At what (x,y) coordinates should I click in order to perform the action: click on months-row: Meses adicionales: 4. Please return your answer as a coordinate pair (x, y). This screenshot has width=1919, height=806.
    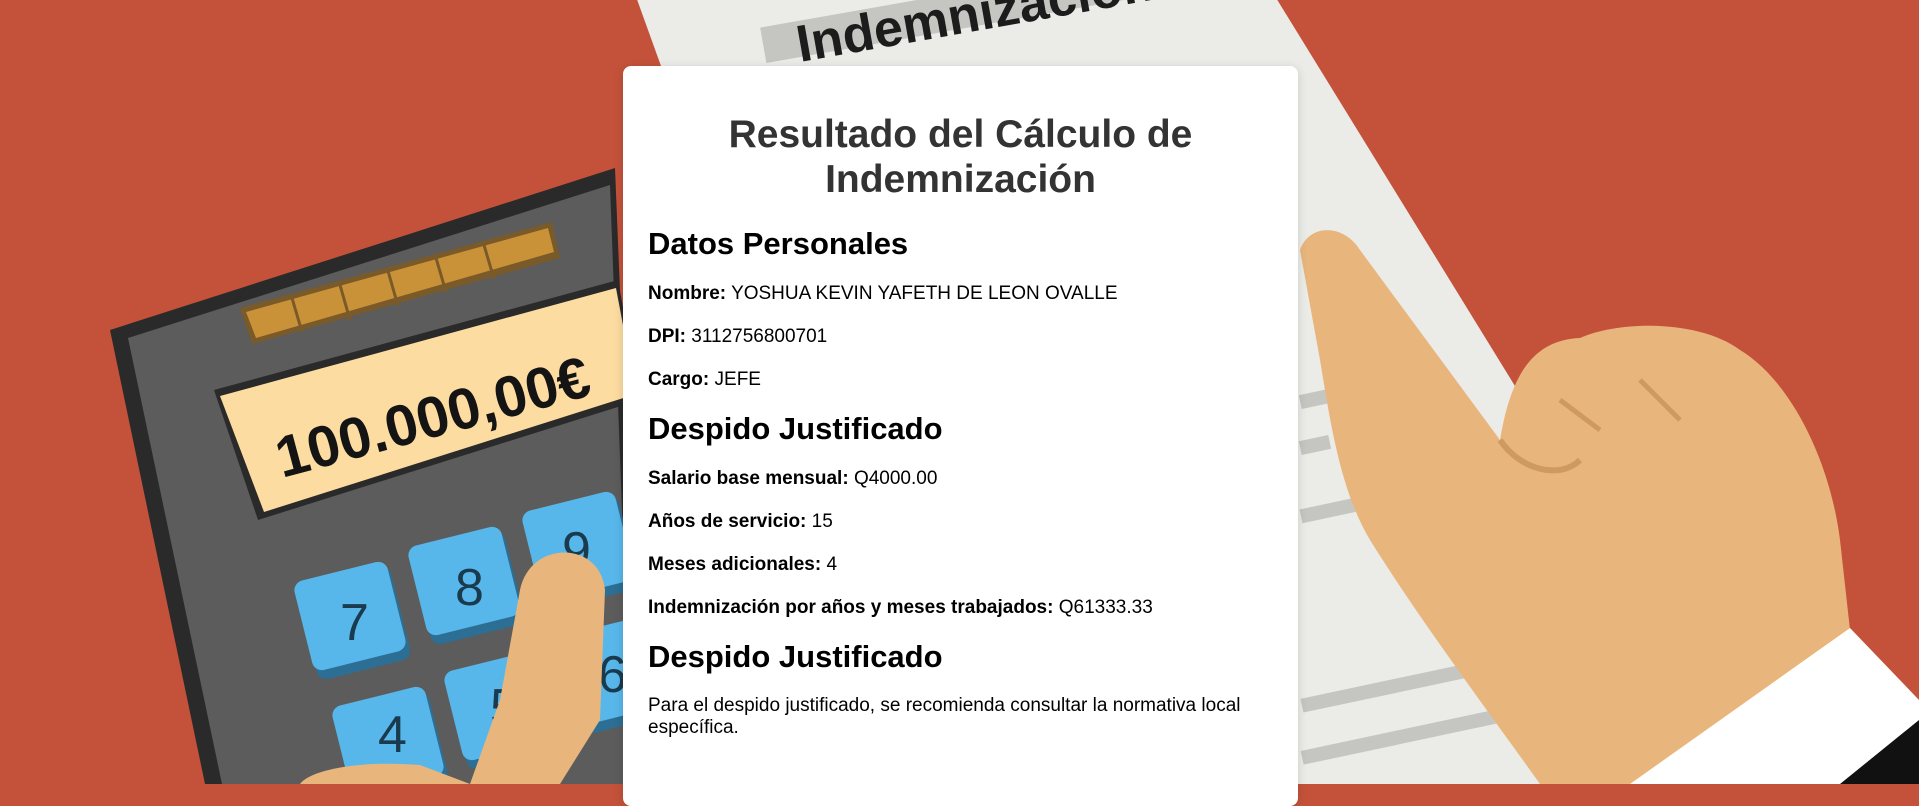
    Looking at the image, I should click on (960, 565).